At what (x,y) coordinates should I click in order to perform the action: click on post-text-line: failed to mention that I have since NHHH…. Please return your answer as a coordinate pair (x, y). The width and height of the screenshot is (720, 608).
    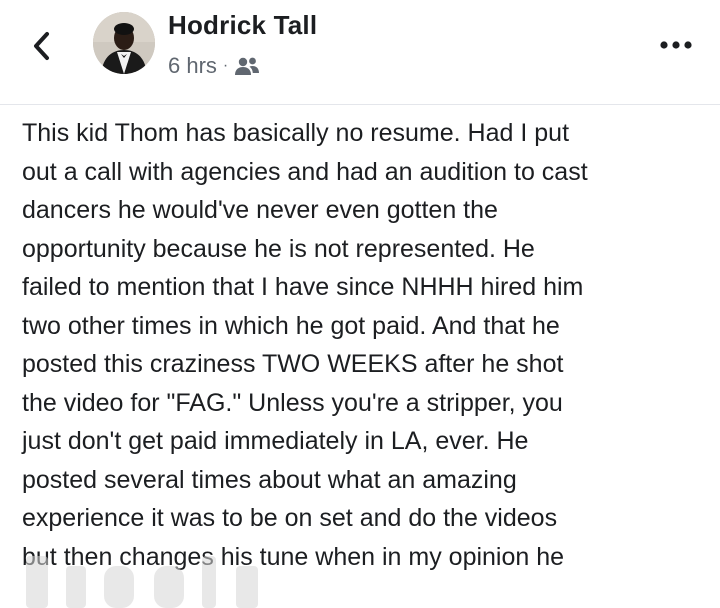
    Looking at the image, I should click on (303, 287).